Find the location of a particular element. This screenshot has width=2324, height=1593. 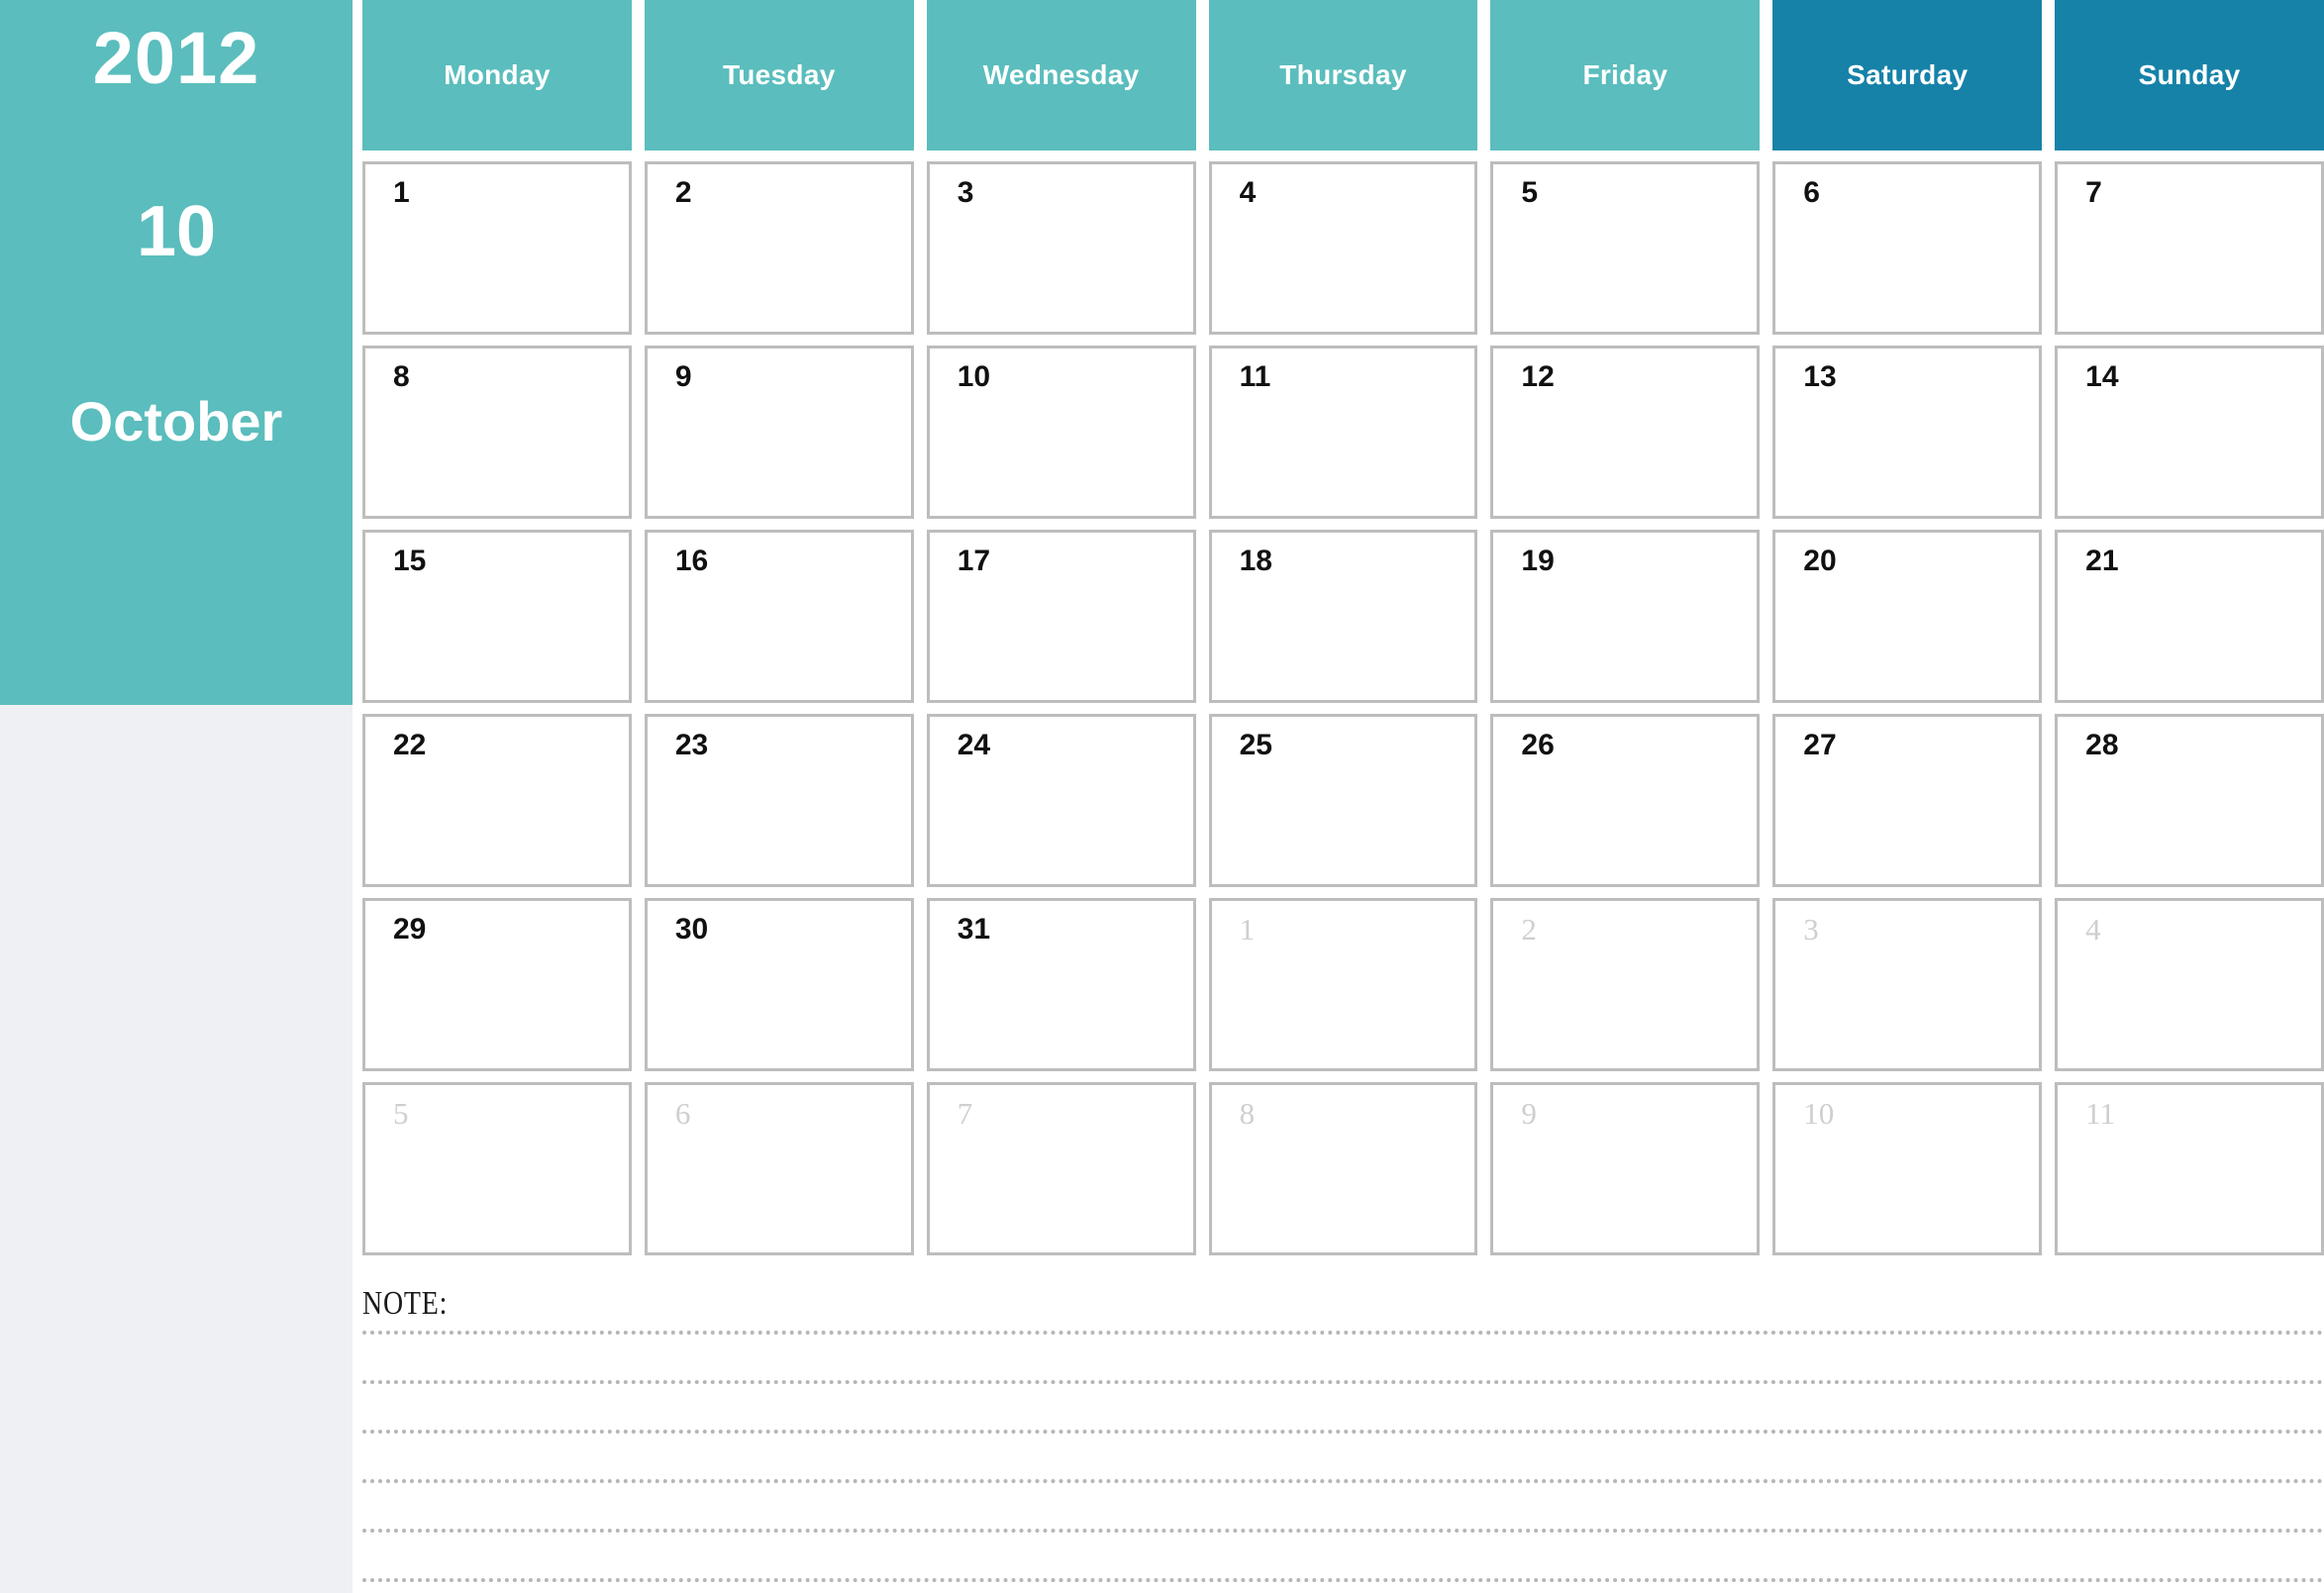

day-cell: 2 is located at coordinates (779, 248).